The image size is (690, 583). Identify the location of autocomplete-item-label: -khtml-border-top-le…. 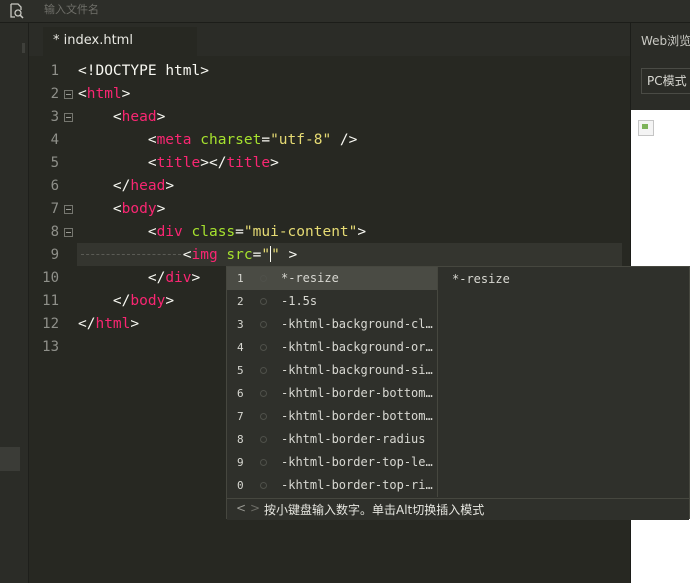
(357, 462).